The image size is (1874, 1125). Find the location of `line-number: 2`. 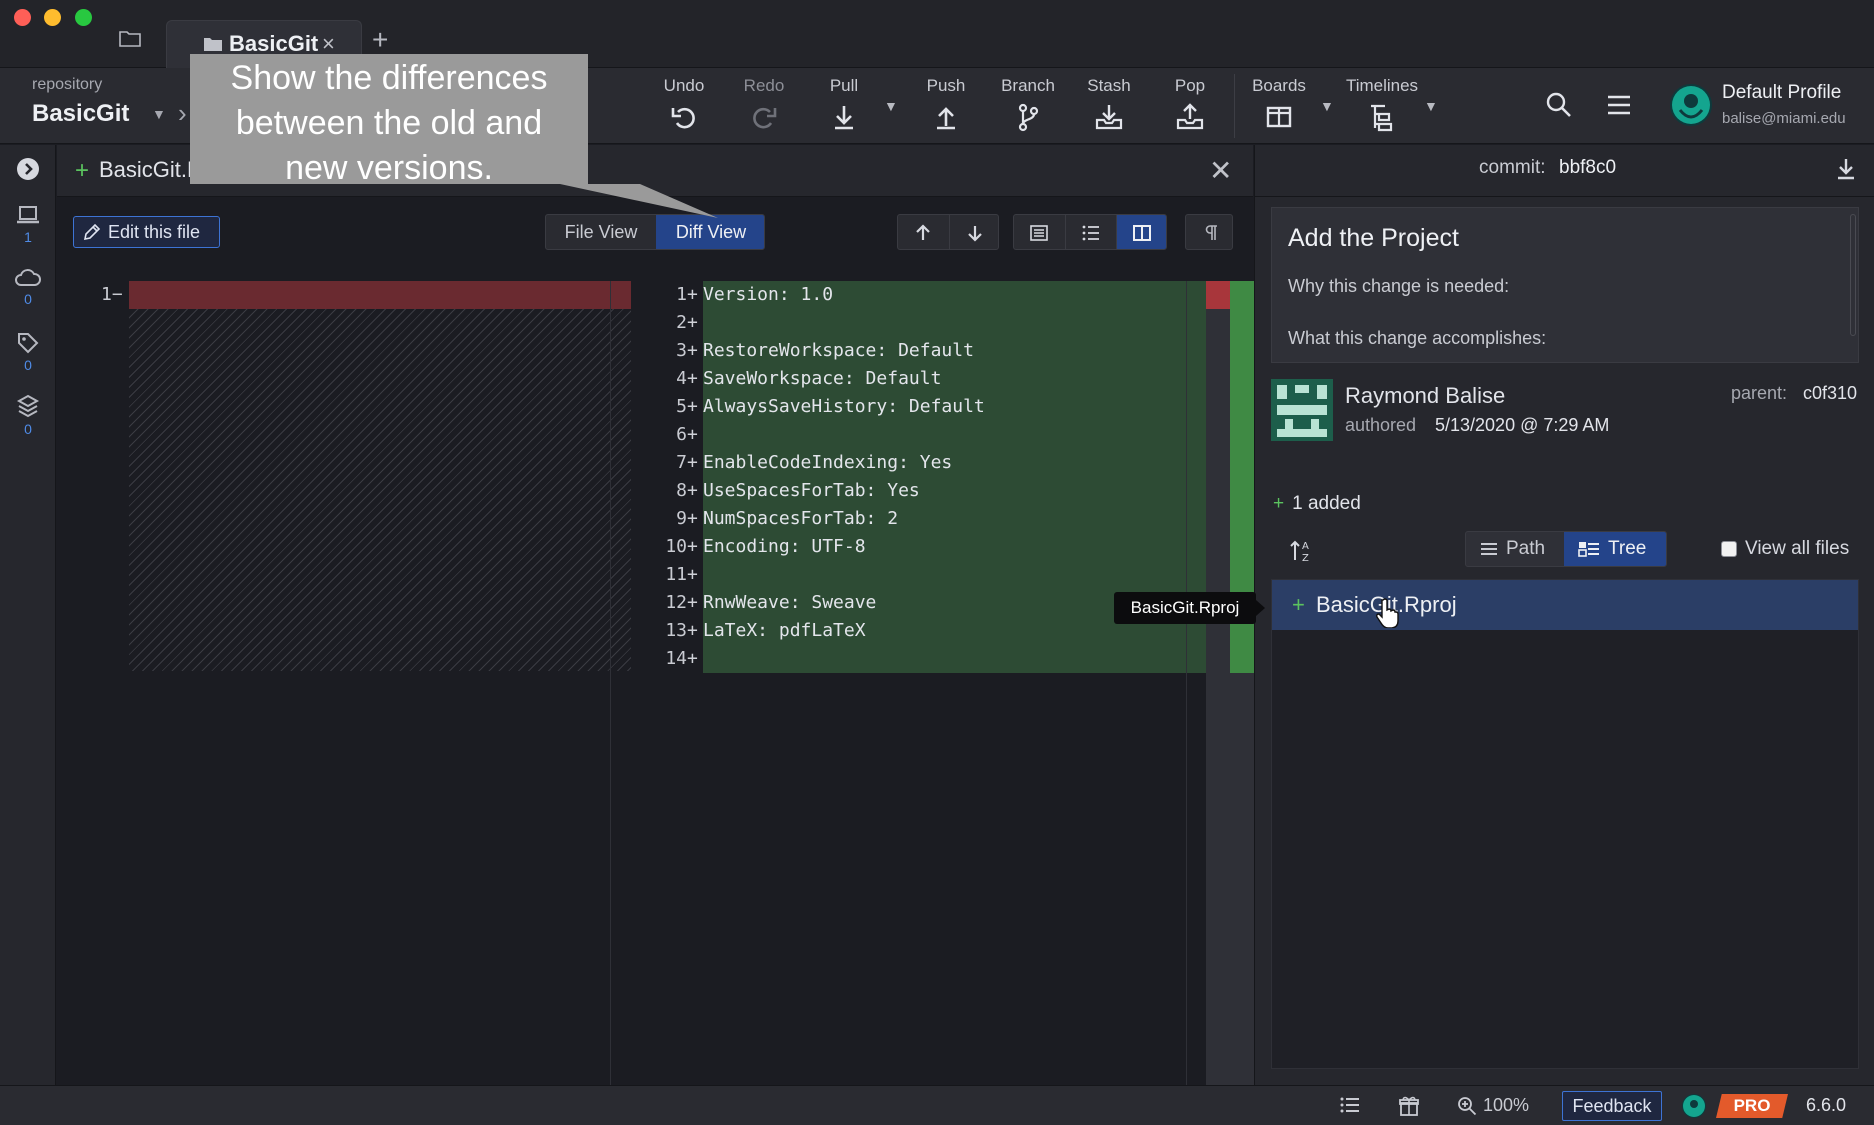

line-number: 2 is located at coordinates (681, 322).